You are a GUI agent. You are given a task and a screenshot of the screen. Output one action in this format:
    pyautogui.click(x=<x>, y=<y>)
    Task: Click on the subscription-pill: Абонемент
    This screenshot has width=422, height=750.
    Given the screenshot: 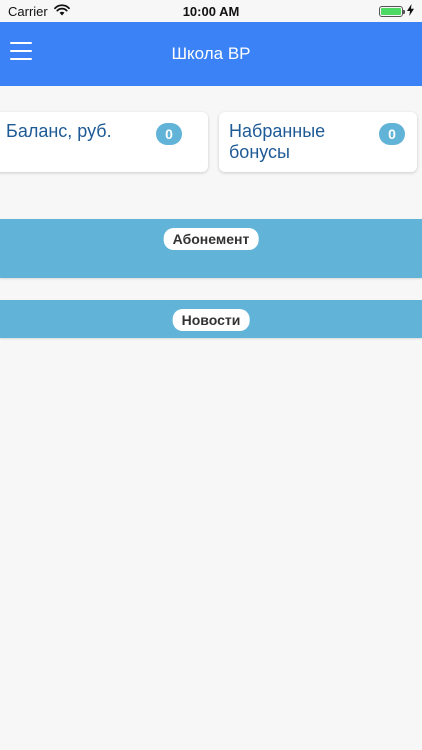 What is the action you would take?
    pyautogui.click(x=211, y=239)
    